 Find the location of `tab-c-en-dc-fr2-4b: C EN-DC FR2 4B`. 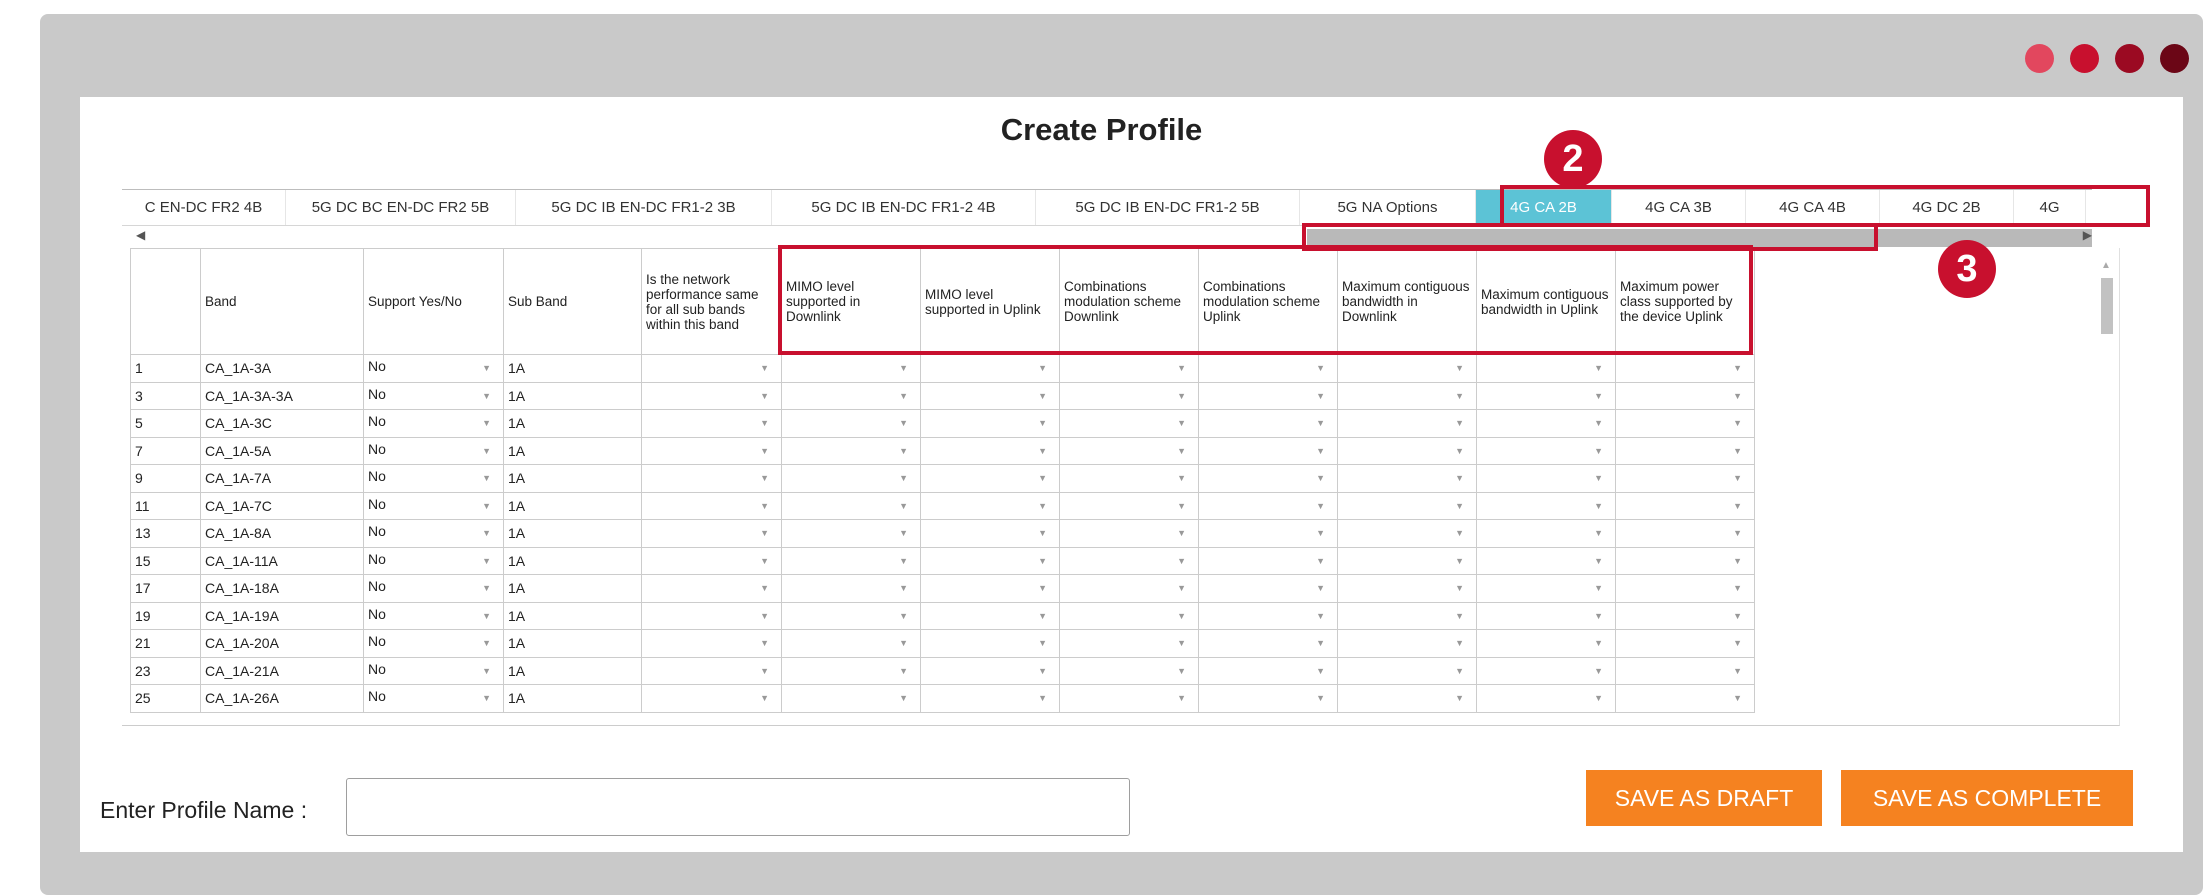

tab-c-en-dc-fr2-4b: C EN-DC FR2 4B is located at coordinates (204, 207).